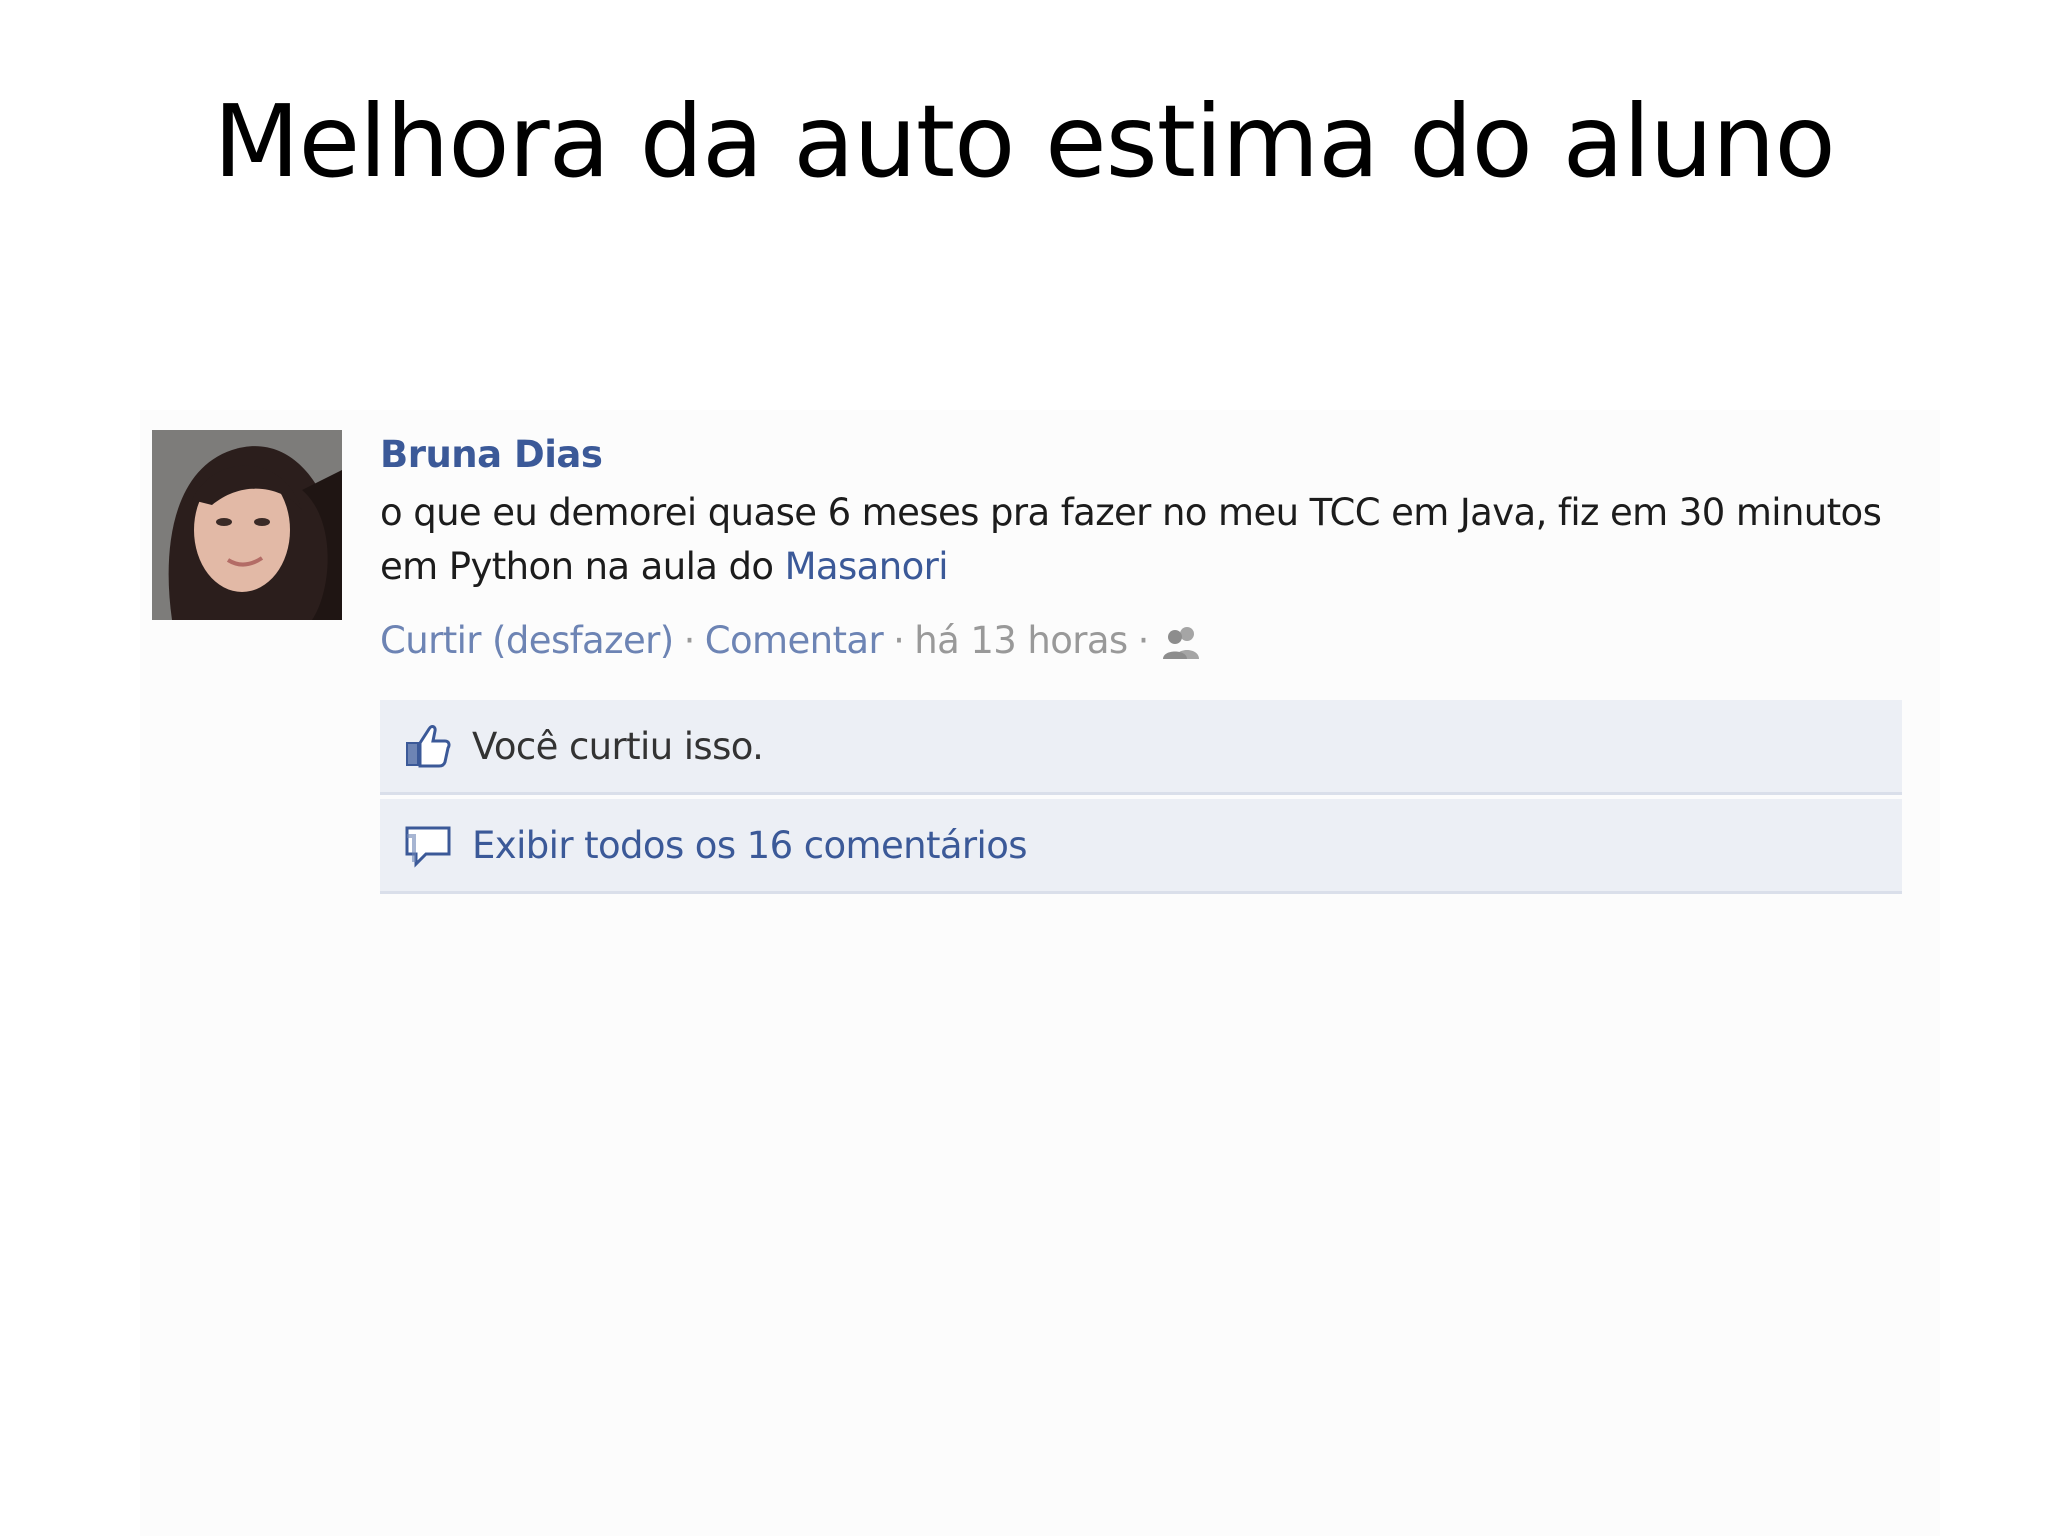 Image resolution: width=2048 pixels, height=1536 pixels. I want to click on unlike-link: Curtir (desfazer), so click(527, 640).